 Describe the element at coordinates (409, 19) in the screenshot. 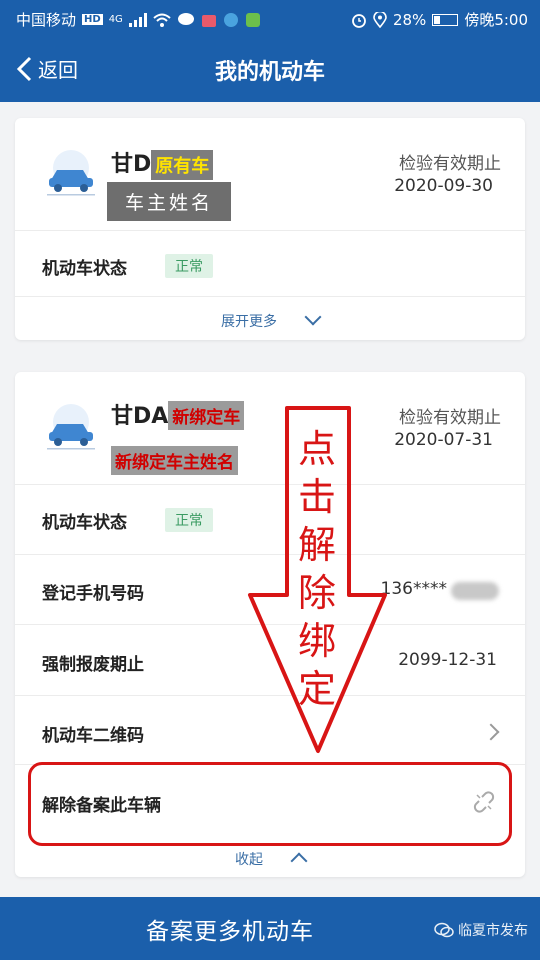

I see `battery-percent: 28%` at that location.